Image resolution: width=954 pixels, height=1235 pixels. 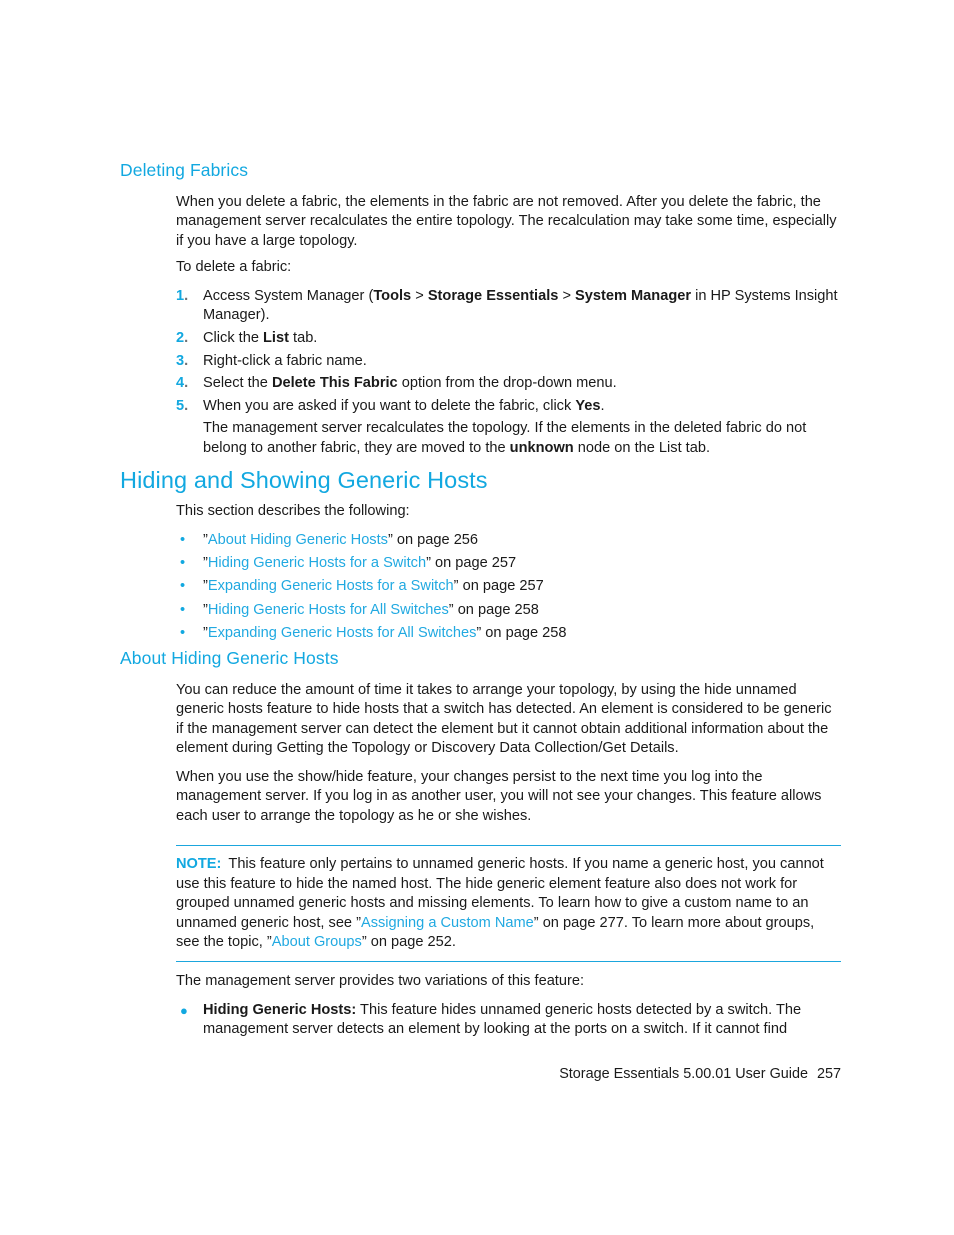 What do you see at coordinates (828, 1074) in the screenshot?
I see `footer-page-number: 257` at bounding box center [828, 1074].